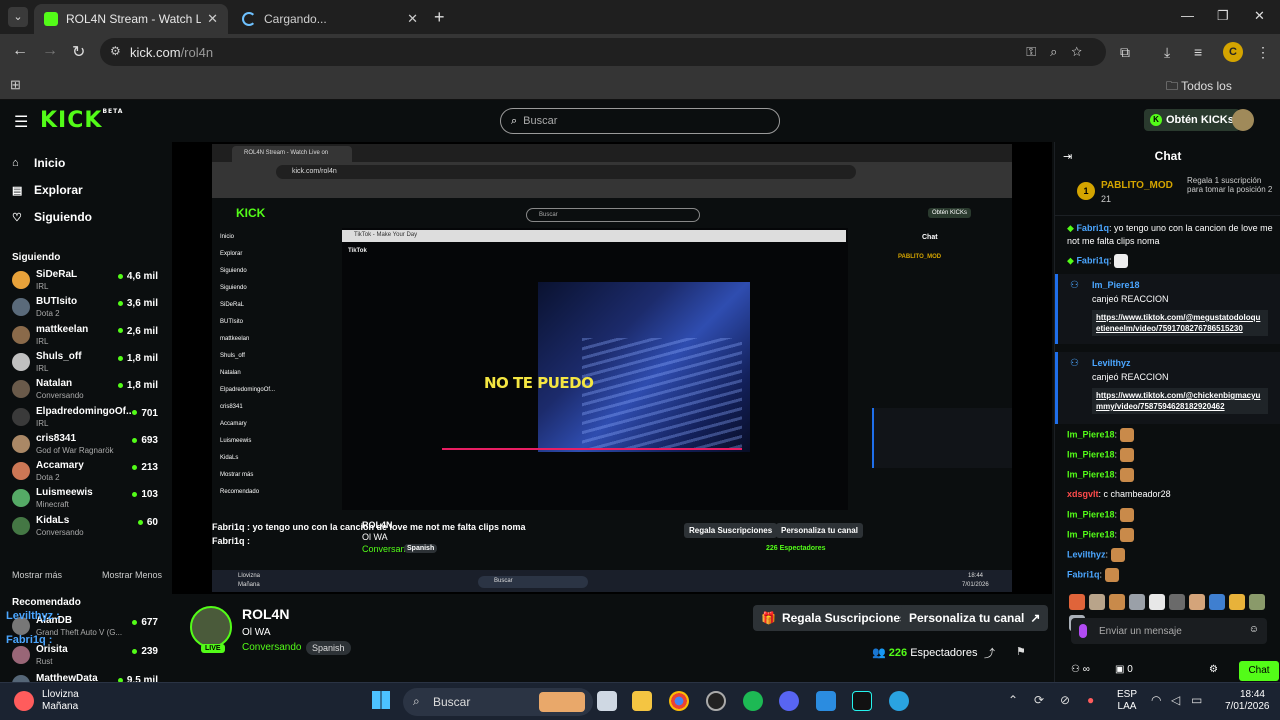  Describe the element at coordinates (87, 363) in the screenshot. I see `sidebar-channel: Shuls_off IRL 1,8 mil` at that location.